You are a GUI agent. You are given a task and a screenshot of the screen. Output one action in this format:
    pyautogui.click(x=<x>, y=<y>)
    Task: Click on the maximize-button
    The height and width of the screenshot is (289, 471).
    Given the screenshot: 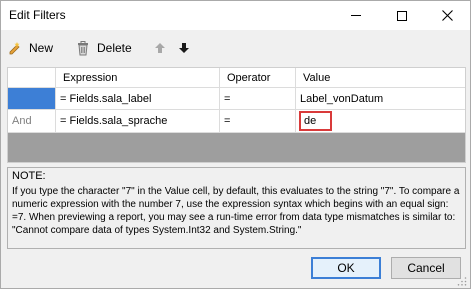 What is the action you would take?
    pyautogui.click(x=402, y=15)
    